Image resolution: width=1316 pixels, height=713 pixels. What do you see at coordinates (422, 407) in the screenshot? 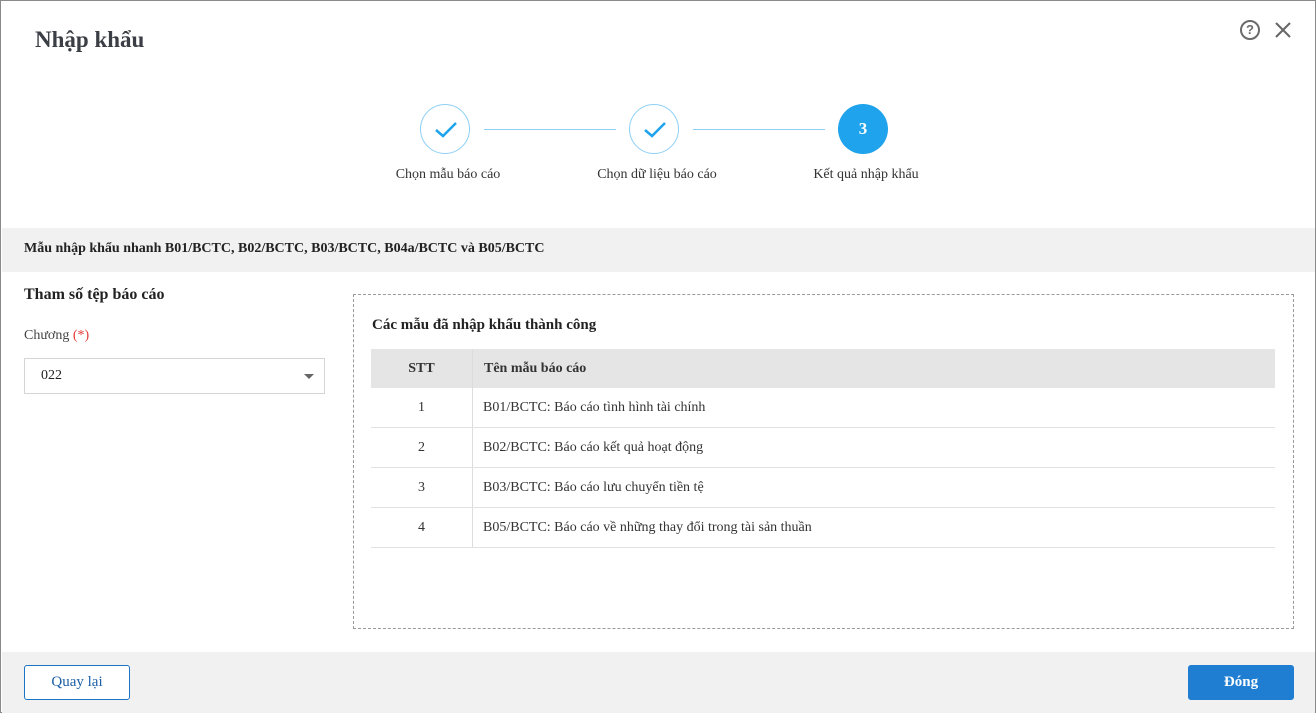
I see `row-stt: 1` at bounding box center [422, 407].